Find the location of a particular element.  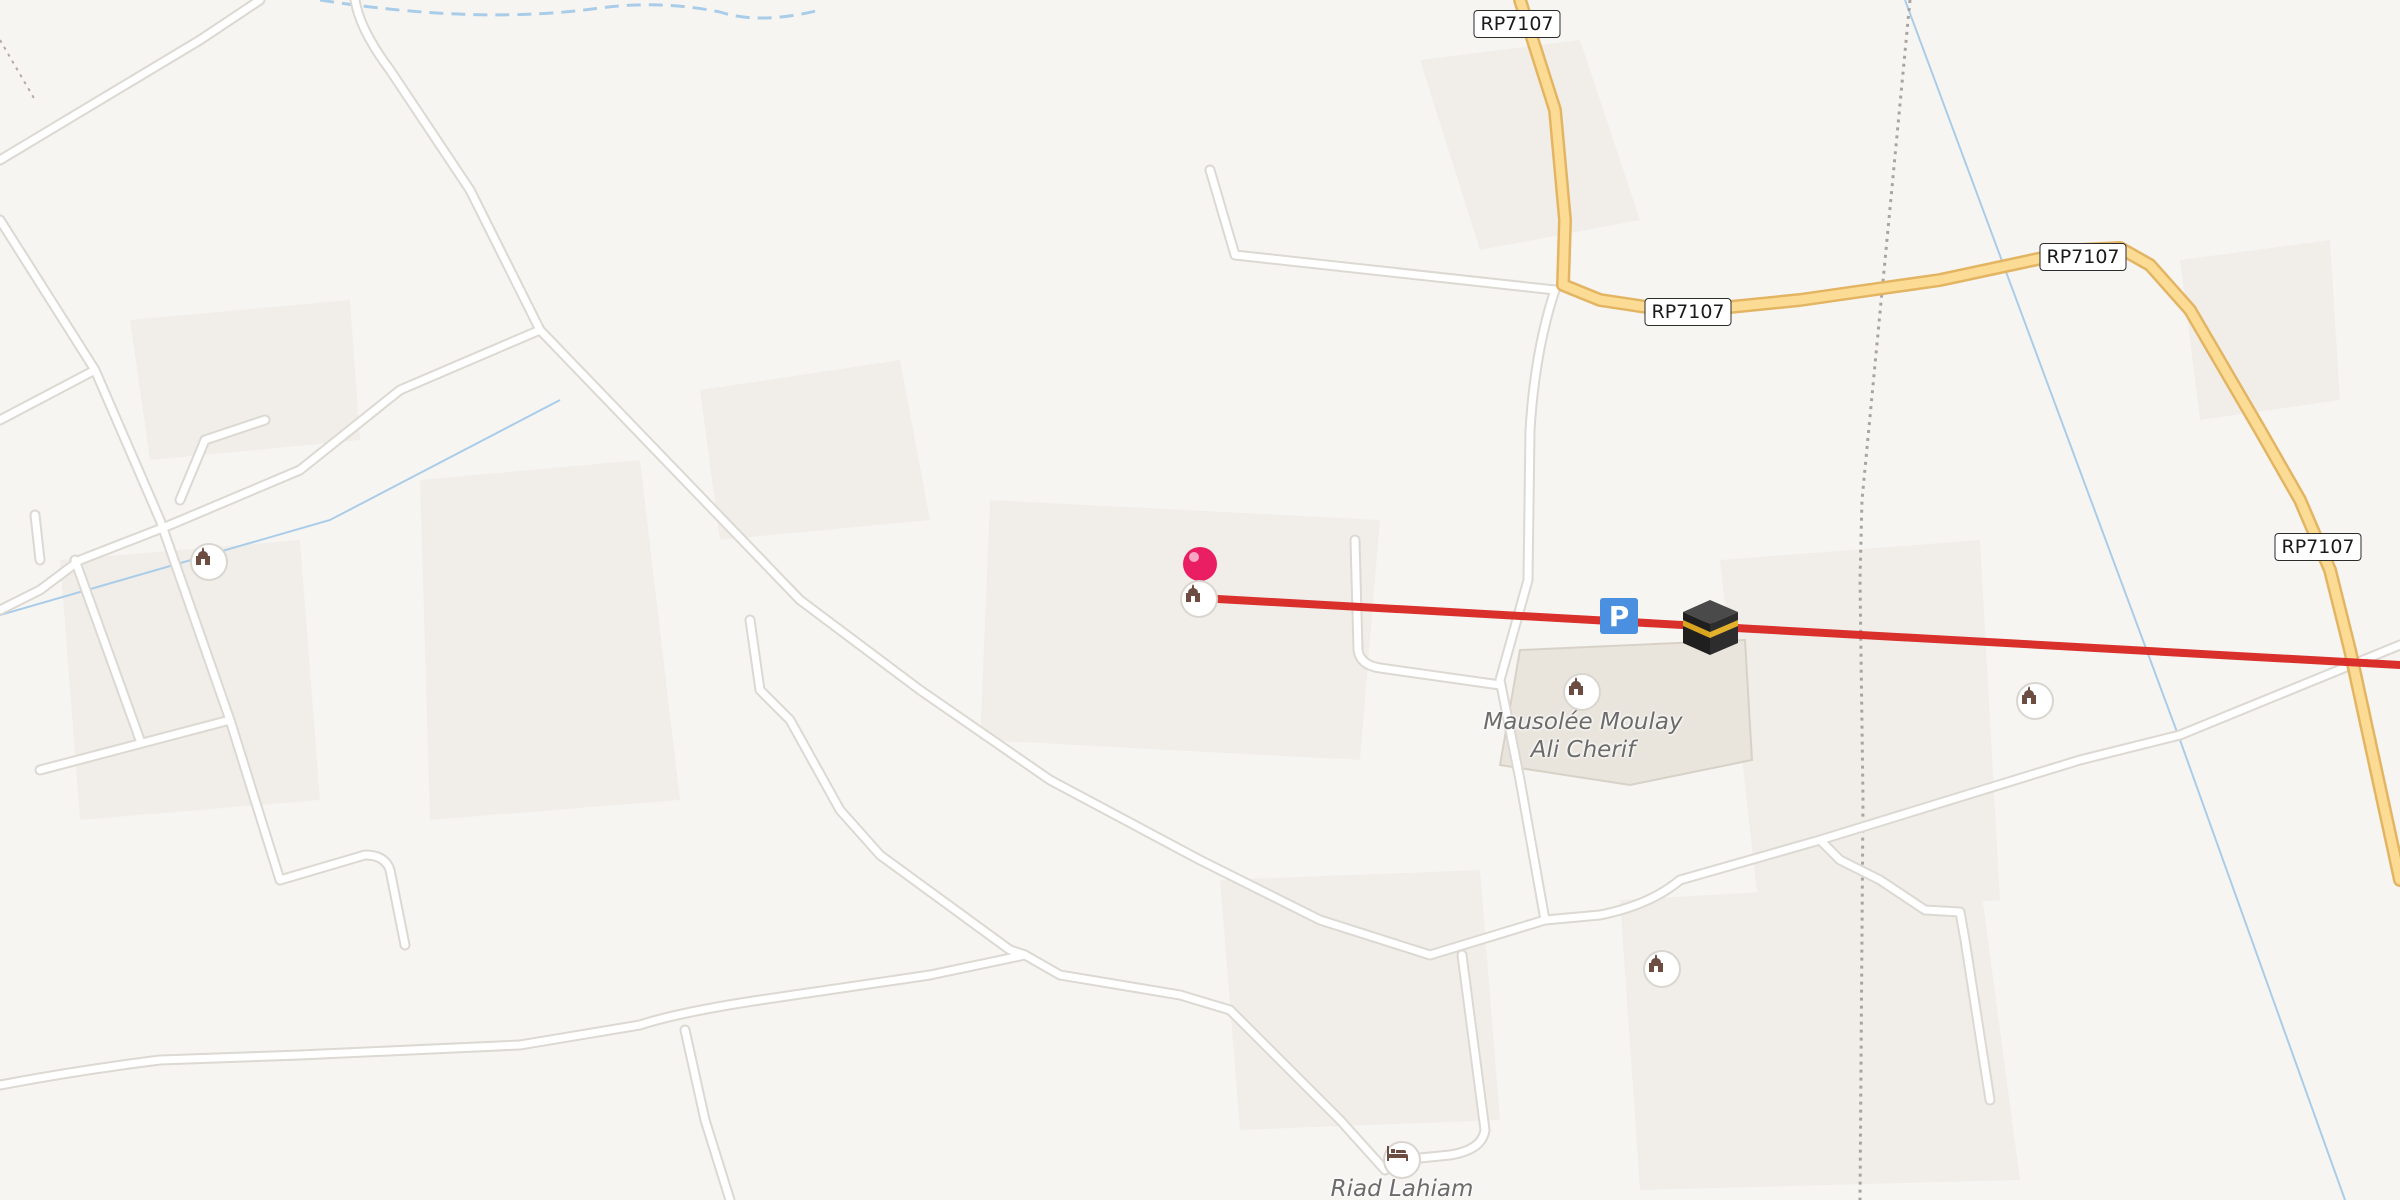

bed-icon is located at coordinates (1402, 1160).